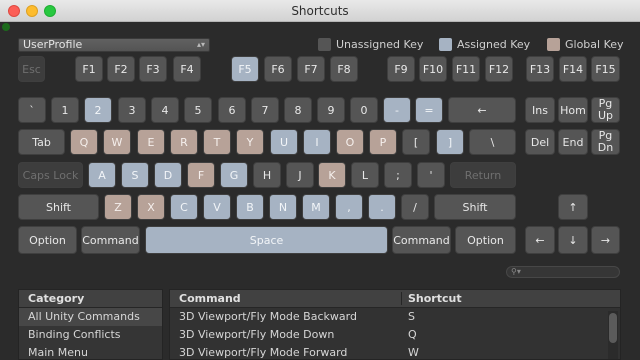  What do you see at coordinates (450, 142) in the screenshot?
I see `key-rbracket: ]` at bounding box center [450, 142].